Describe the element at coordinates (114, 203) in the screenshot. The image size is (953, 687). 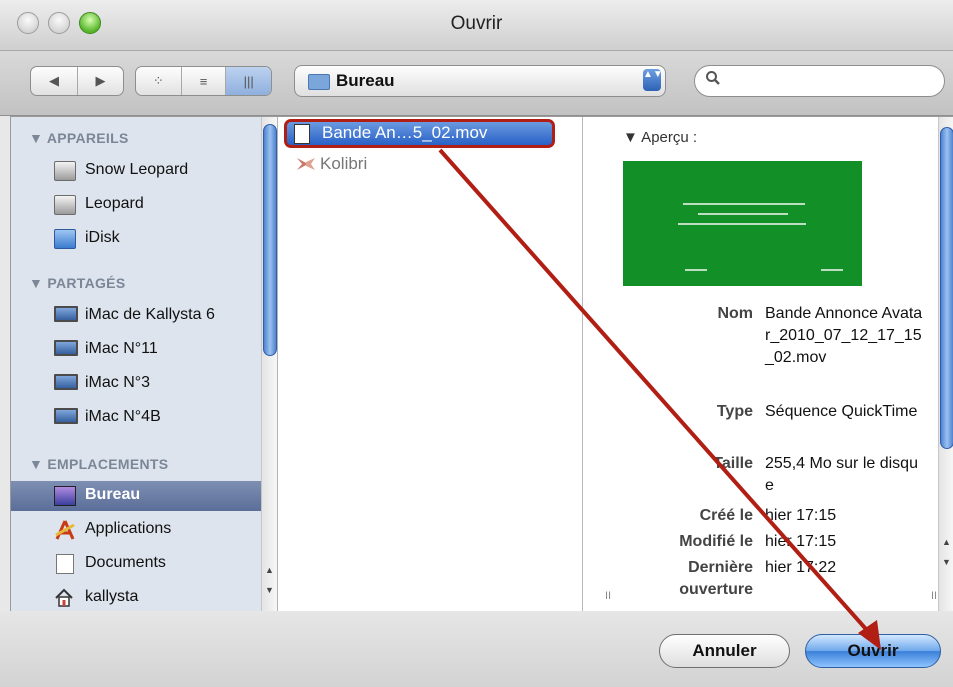
I see `sidebar-item-label: Leopard` at that location.